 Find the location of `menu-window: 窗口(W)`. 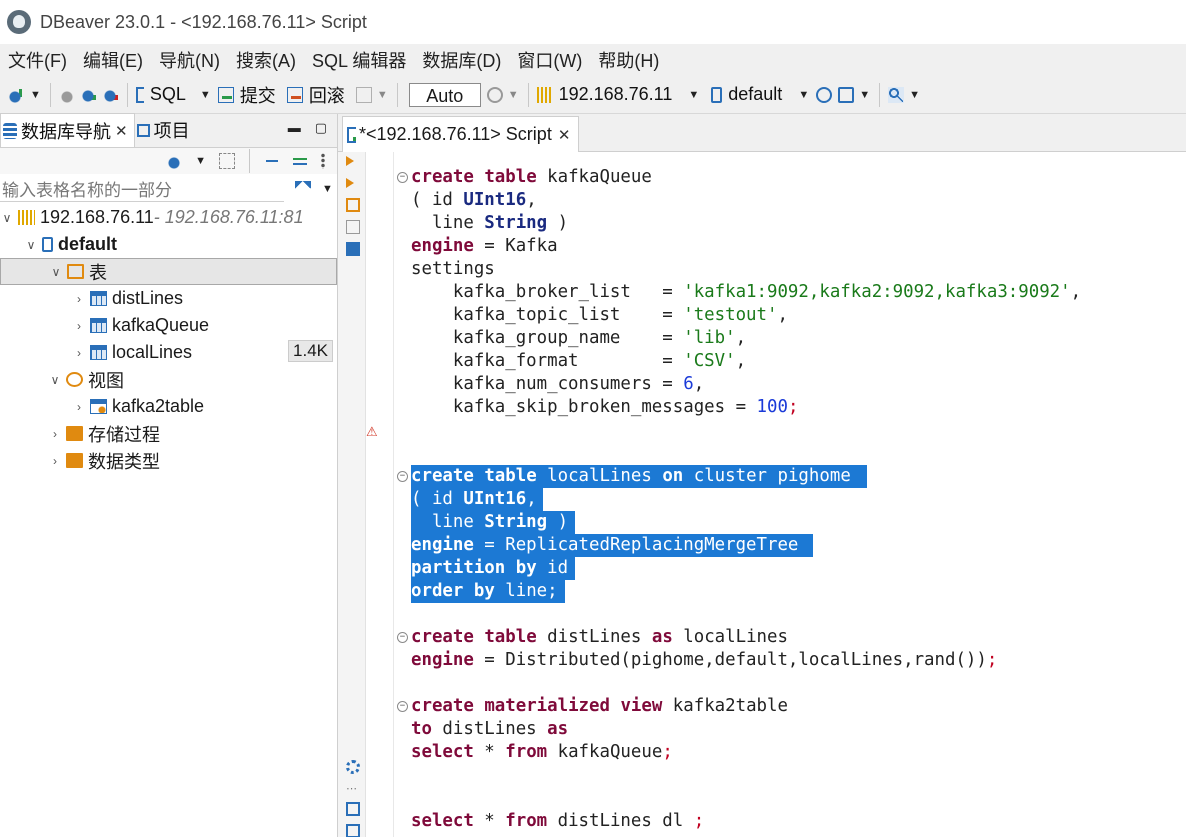

menu-window: 窗口(W) is located at coordinates (549, 60).